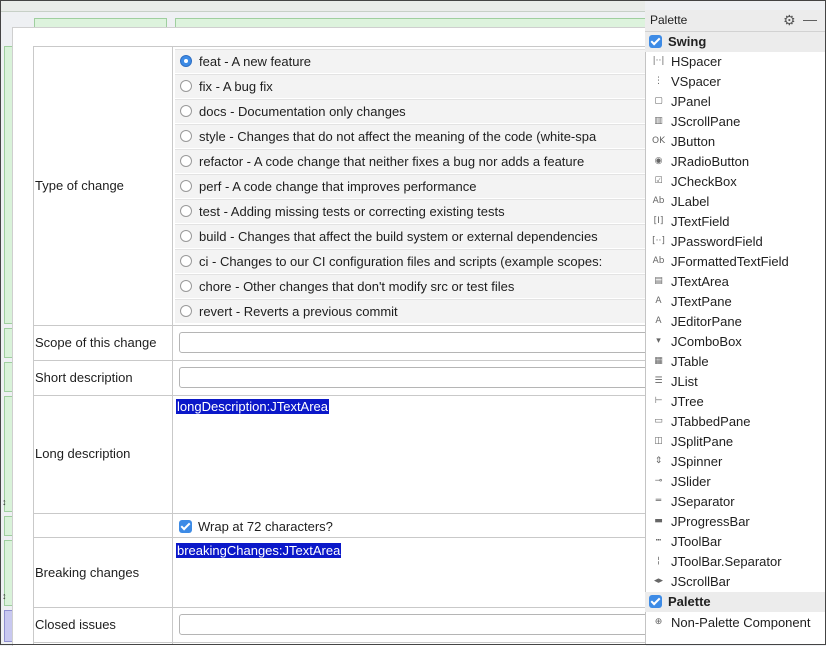 The height and width of the screenshot is (646, 826). I want to click on palette-item: Ab JLabel, so click(735, 202).